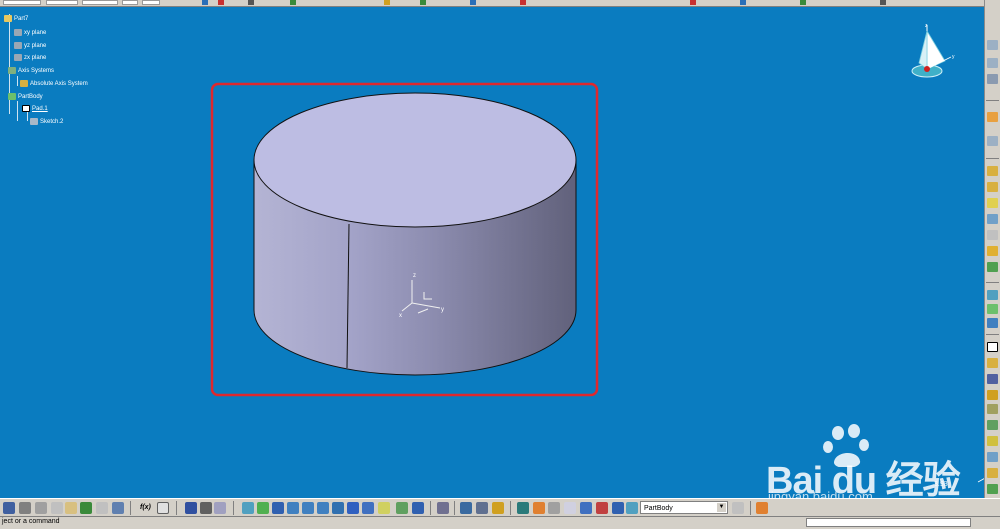  Describe the element at coordinates (54, 84) in the screenshot. I see `tree-item-absolute-axis-system: Absolute Axis System` at that location.